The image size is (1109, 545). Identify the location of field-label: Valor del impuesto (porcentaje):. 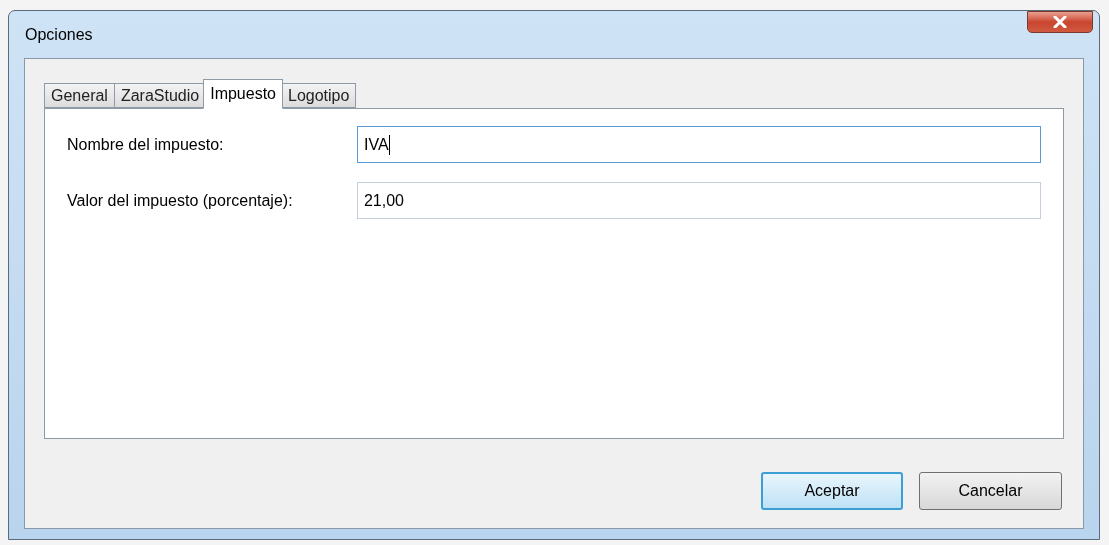
(180, 200).